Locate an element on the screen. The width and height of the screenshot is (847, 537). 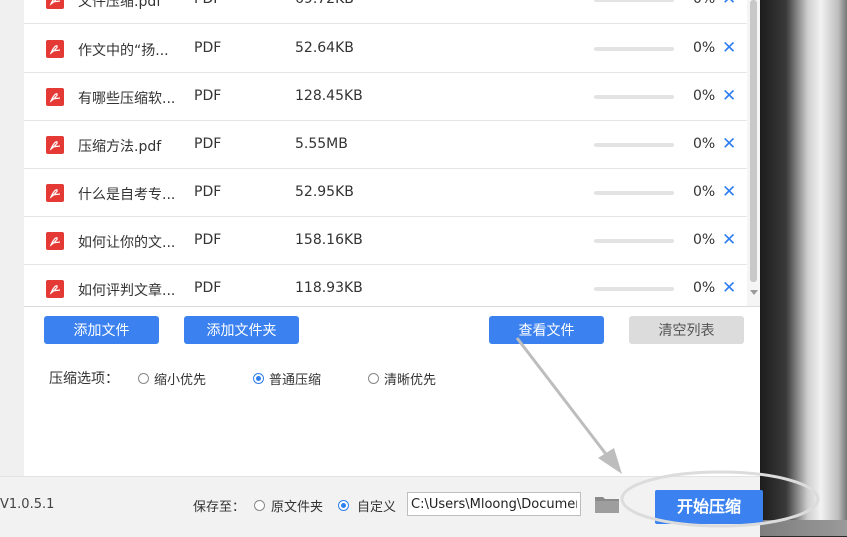
radio-custom-folder is located at coordinates (343, 505).